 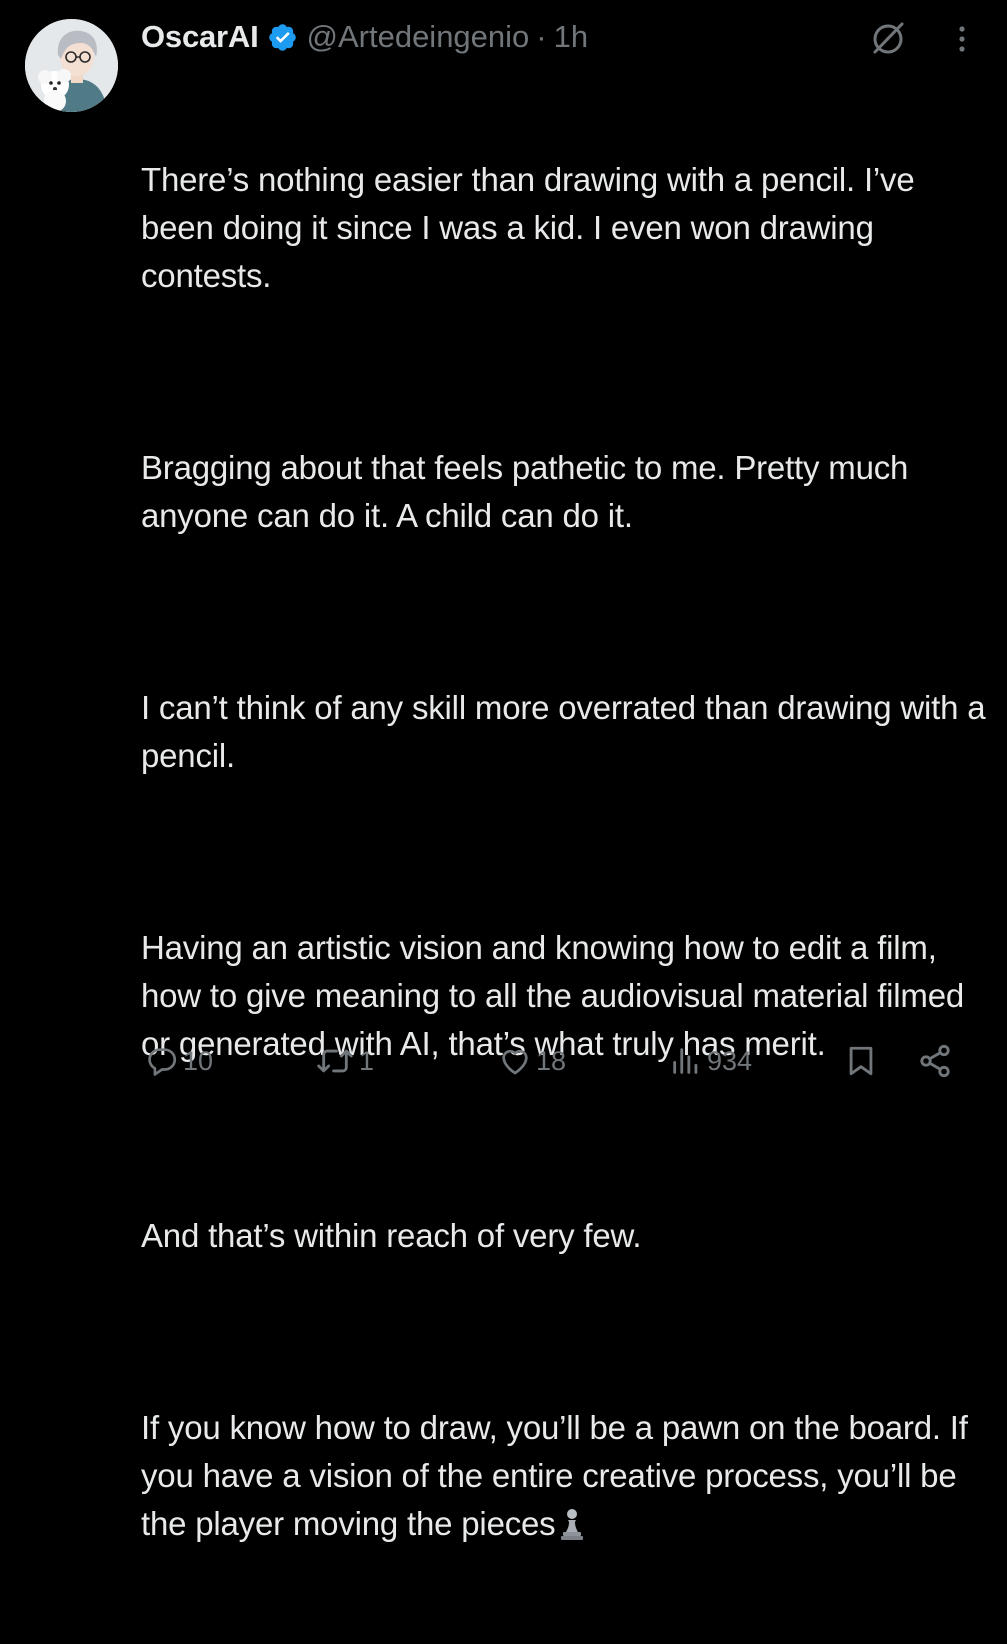 I want to click on more-options-icon, so click(x=962, y=39).